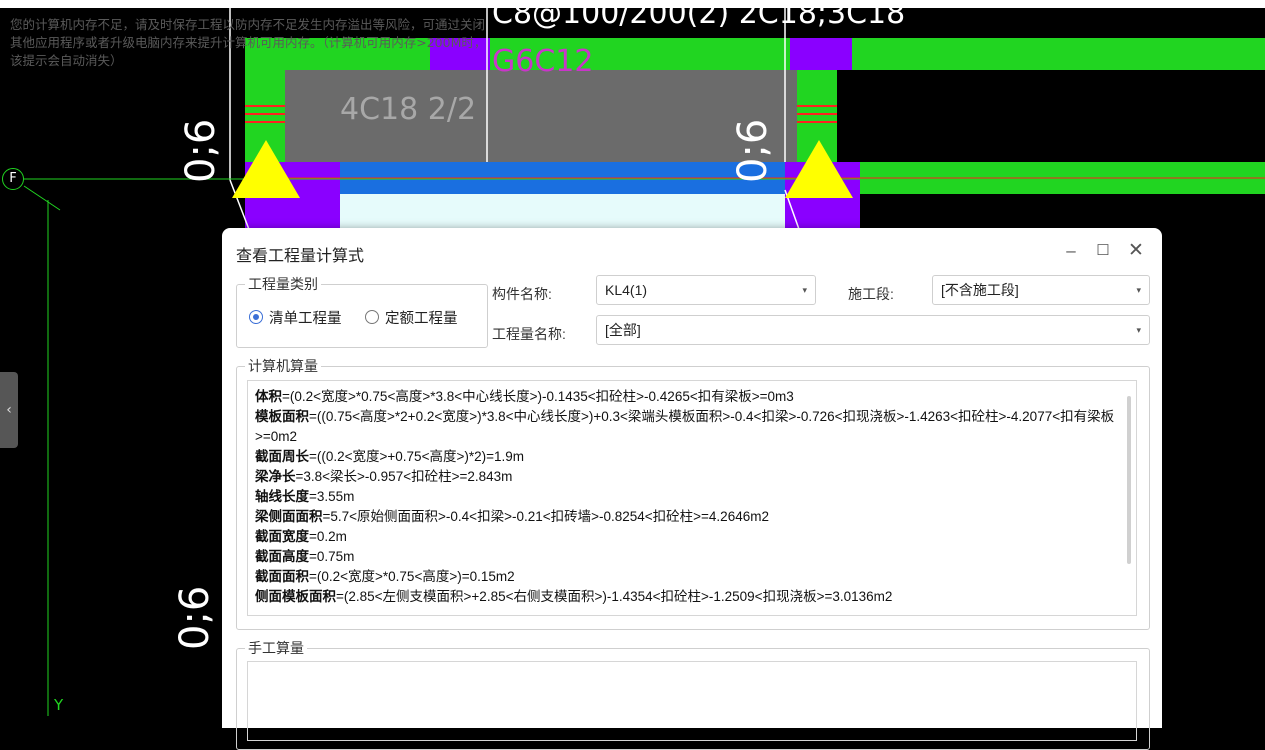 The width and height of the screenshot is (1265, 750). What do you see at coordinates (13, 179) in the screenshot?
I see `axis-f-bubble: F` at bounding box center [13, 179].